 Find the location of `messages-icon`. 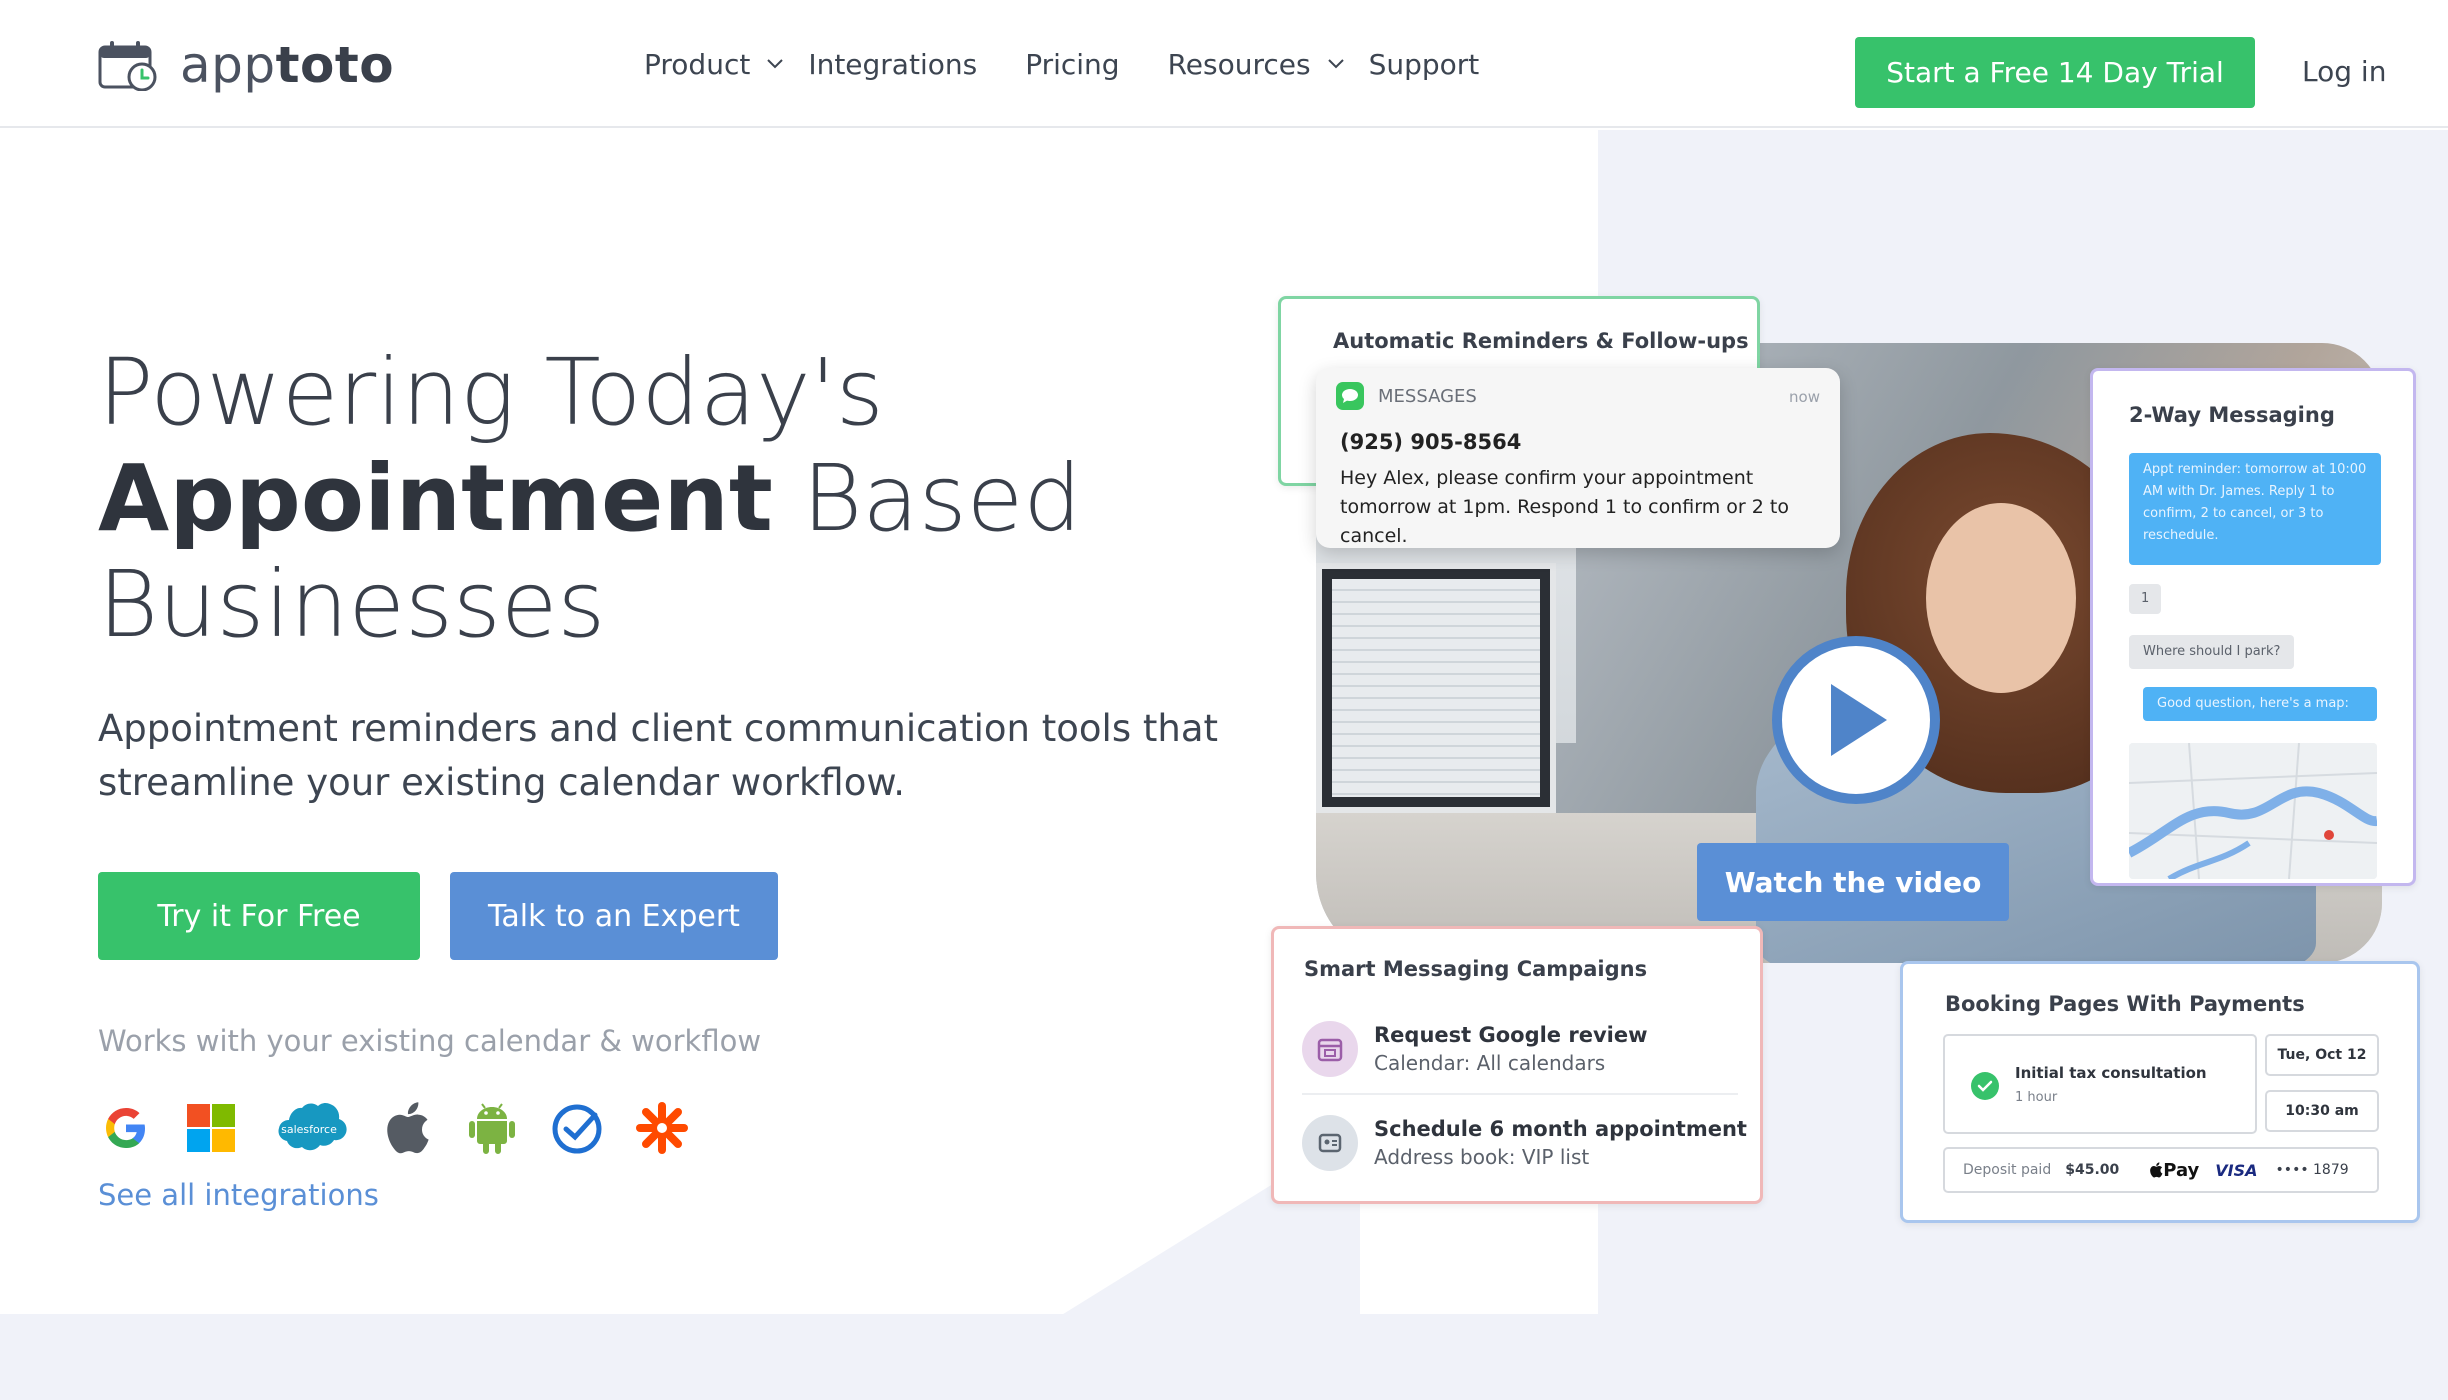

messages-icon is located at coordinates (1350, 396).